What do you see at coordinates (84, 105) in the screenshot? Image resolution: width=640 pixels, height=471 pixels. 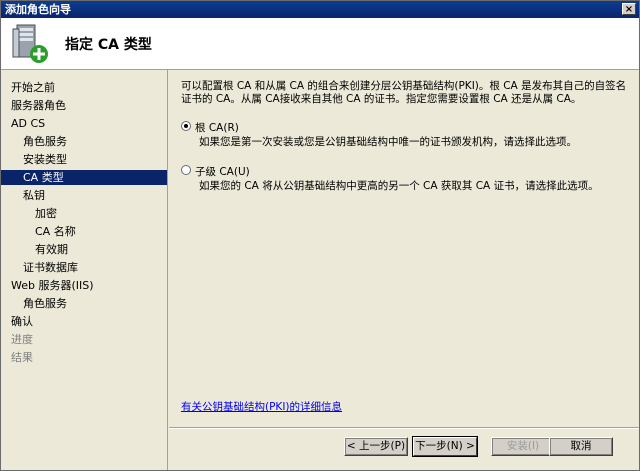 I see `sidebar-item: 服务器角色` at bounding box center [84, 105].